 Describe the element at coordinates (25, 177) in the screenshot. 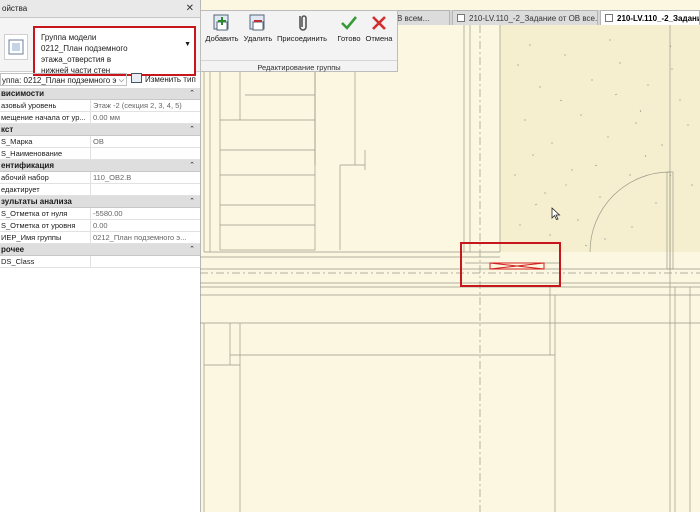

I see `property-name: абочий набор` at that location.